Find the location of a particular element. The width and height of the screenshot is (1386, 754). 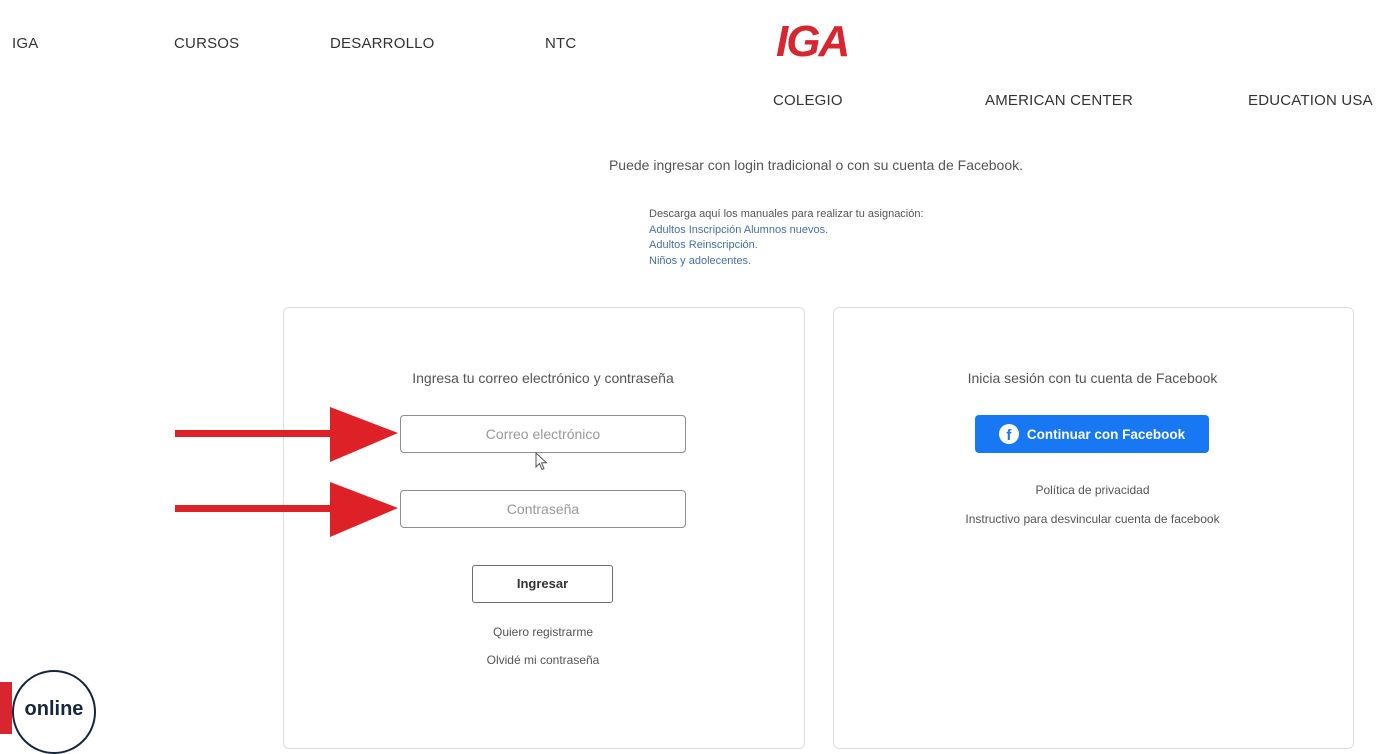

submit-button: Ingresar is located at coordinates (542, 584).